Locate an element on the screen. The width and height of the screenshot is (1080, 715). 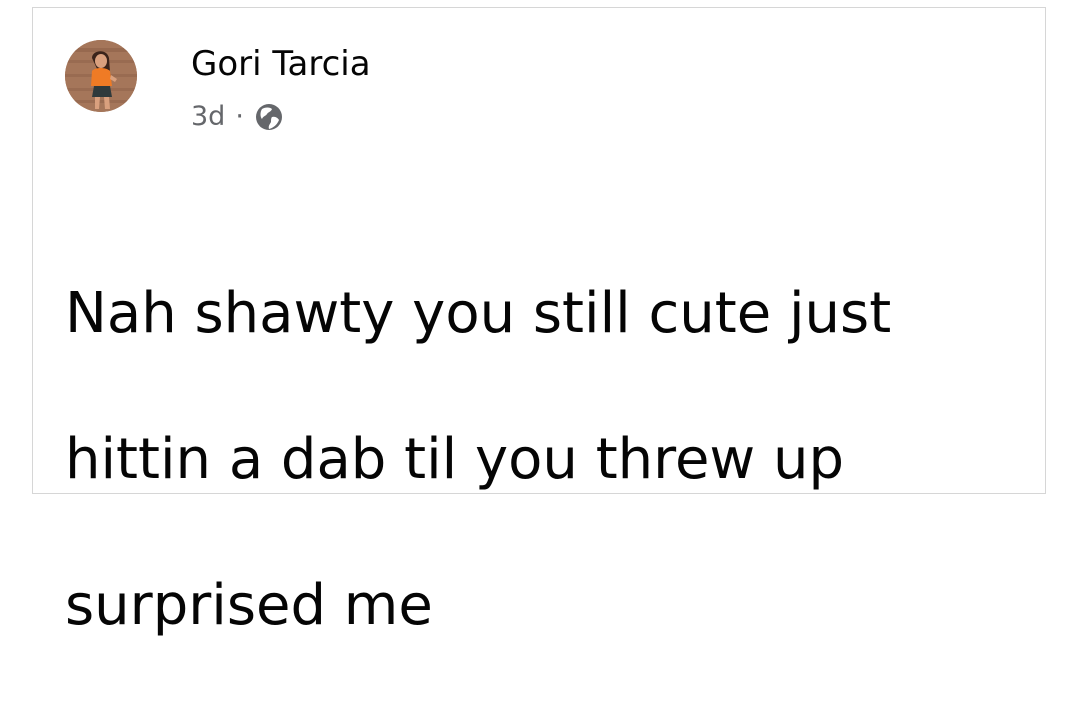
post-text-line: Nah shawty you still cute just is located at coordinates (478, 313).